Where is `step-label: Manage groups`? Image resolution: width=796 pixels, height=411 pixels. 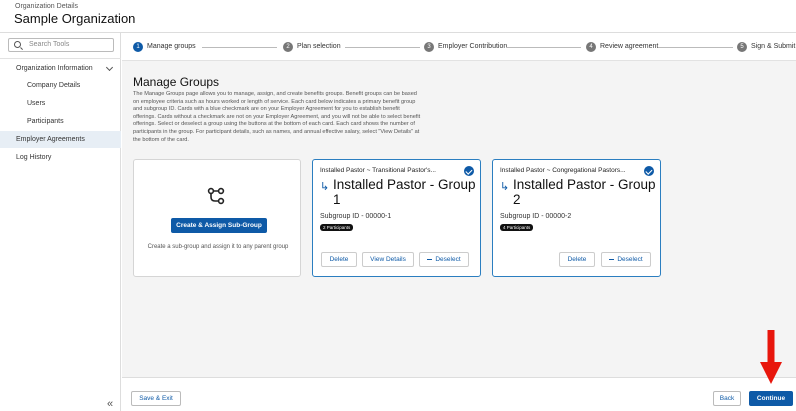
step-label: Manage groups is located at coordinates (171, 46).